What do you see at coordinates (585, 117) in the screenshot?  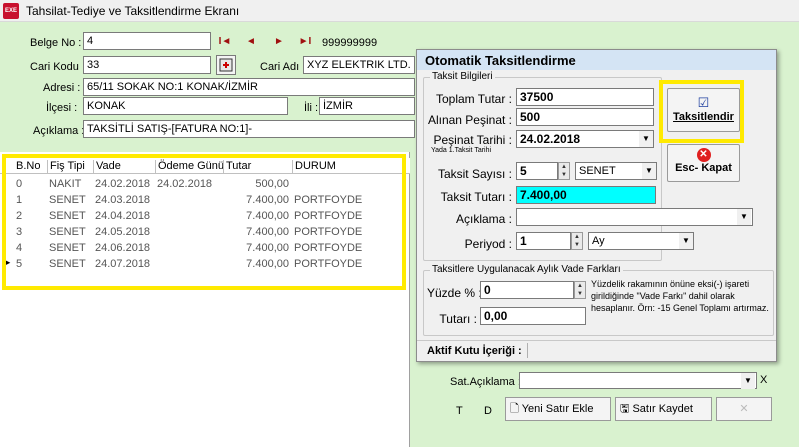 I see `alinan-pesinat-field: 500` at bounding box center [585, 117].